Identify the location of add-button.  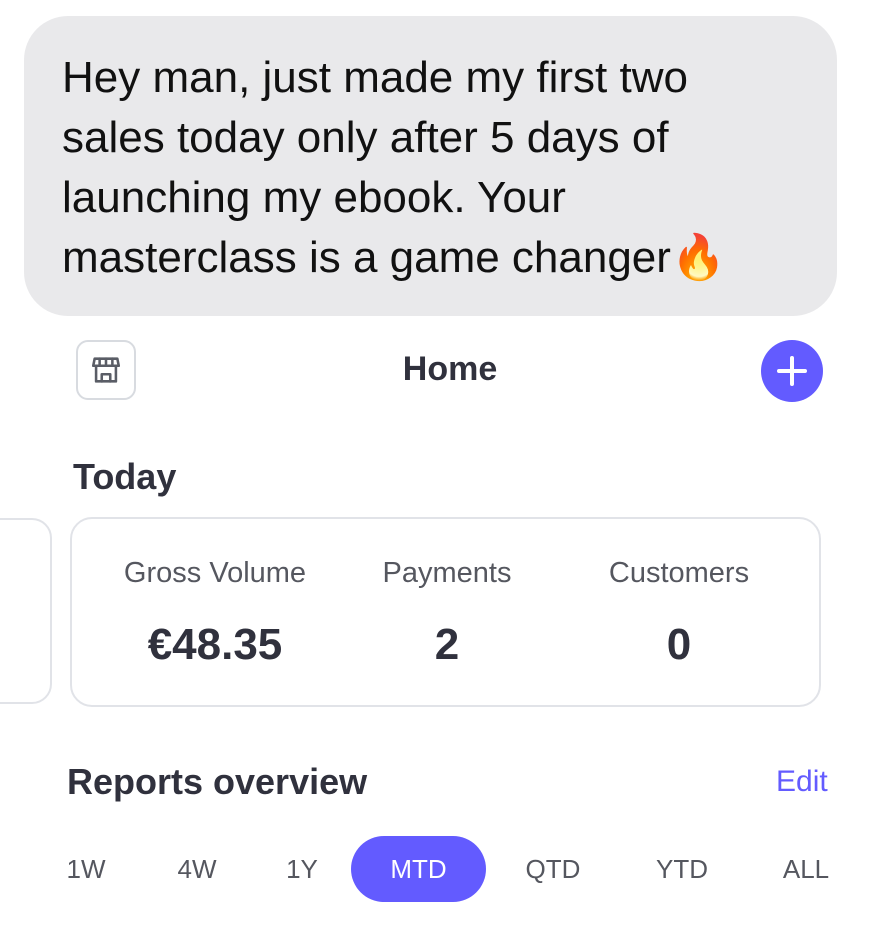
(792, 371).